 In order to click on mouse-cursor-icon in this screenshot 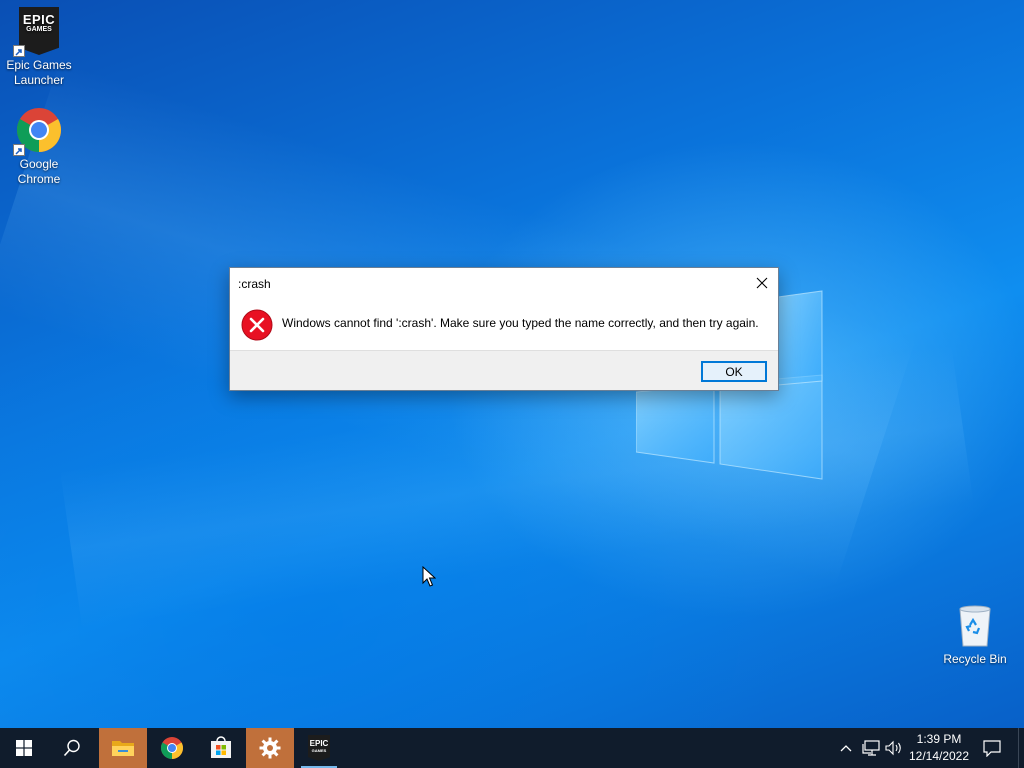, I will do `click(429, 576)`.